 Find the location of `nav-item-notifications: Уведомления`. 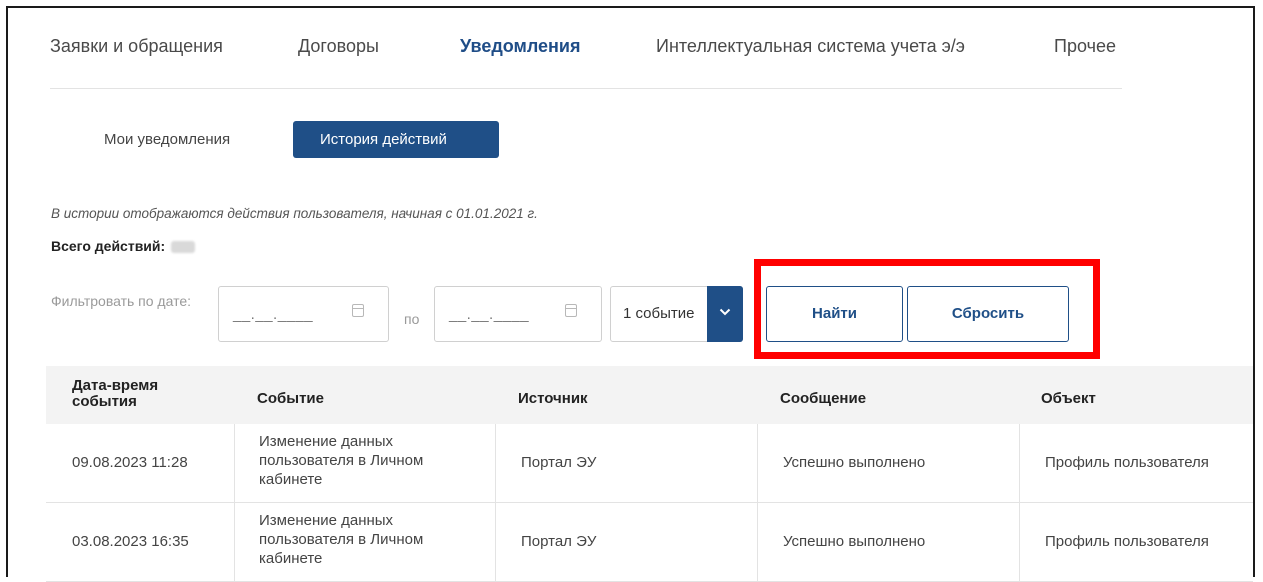

nav-item-notifications: Уведомления is located at coordinates (520, 46).